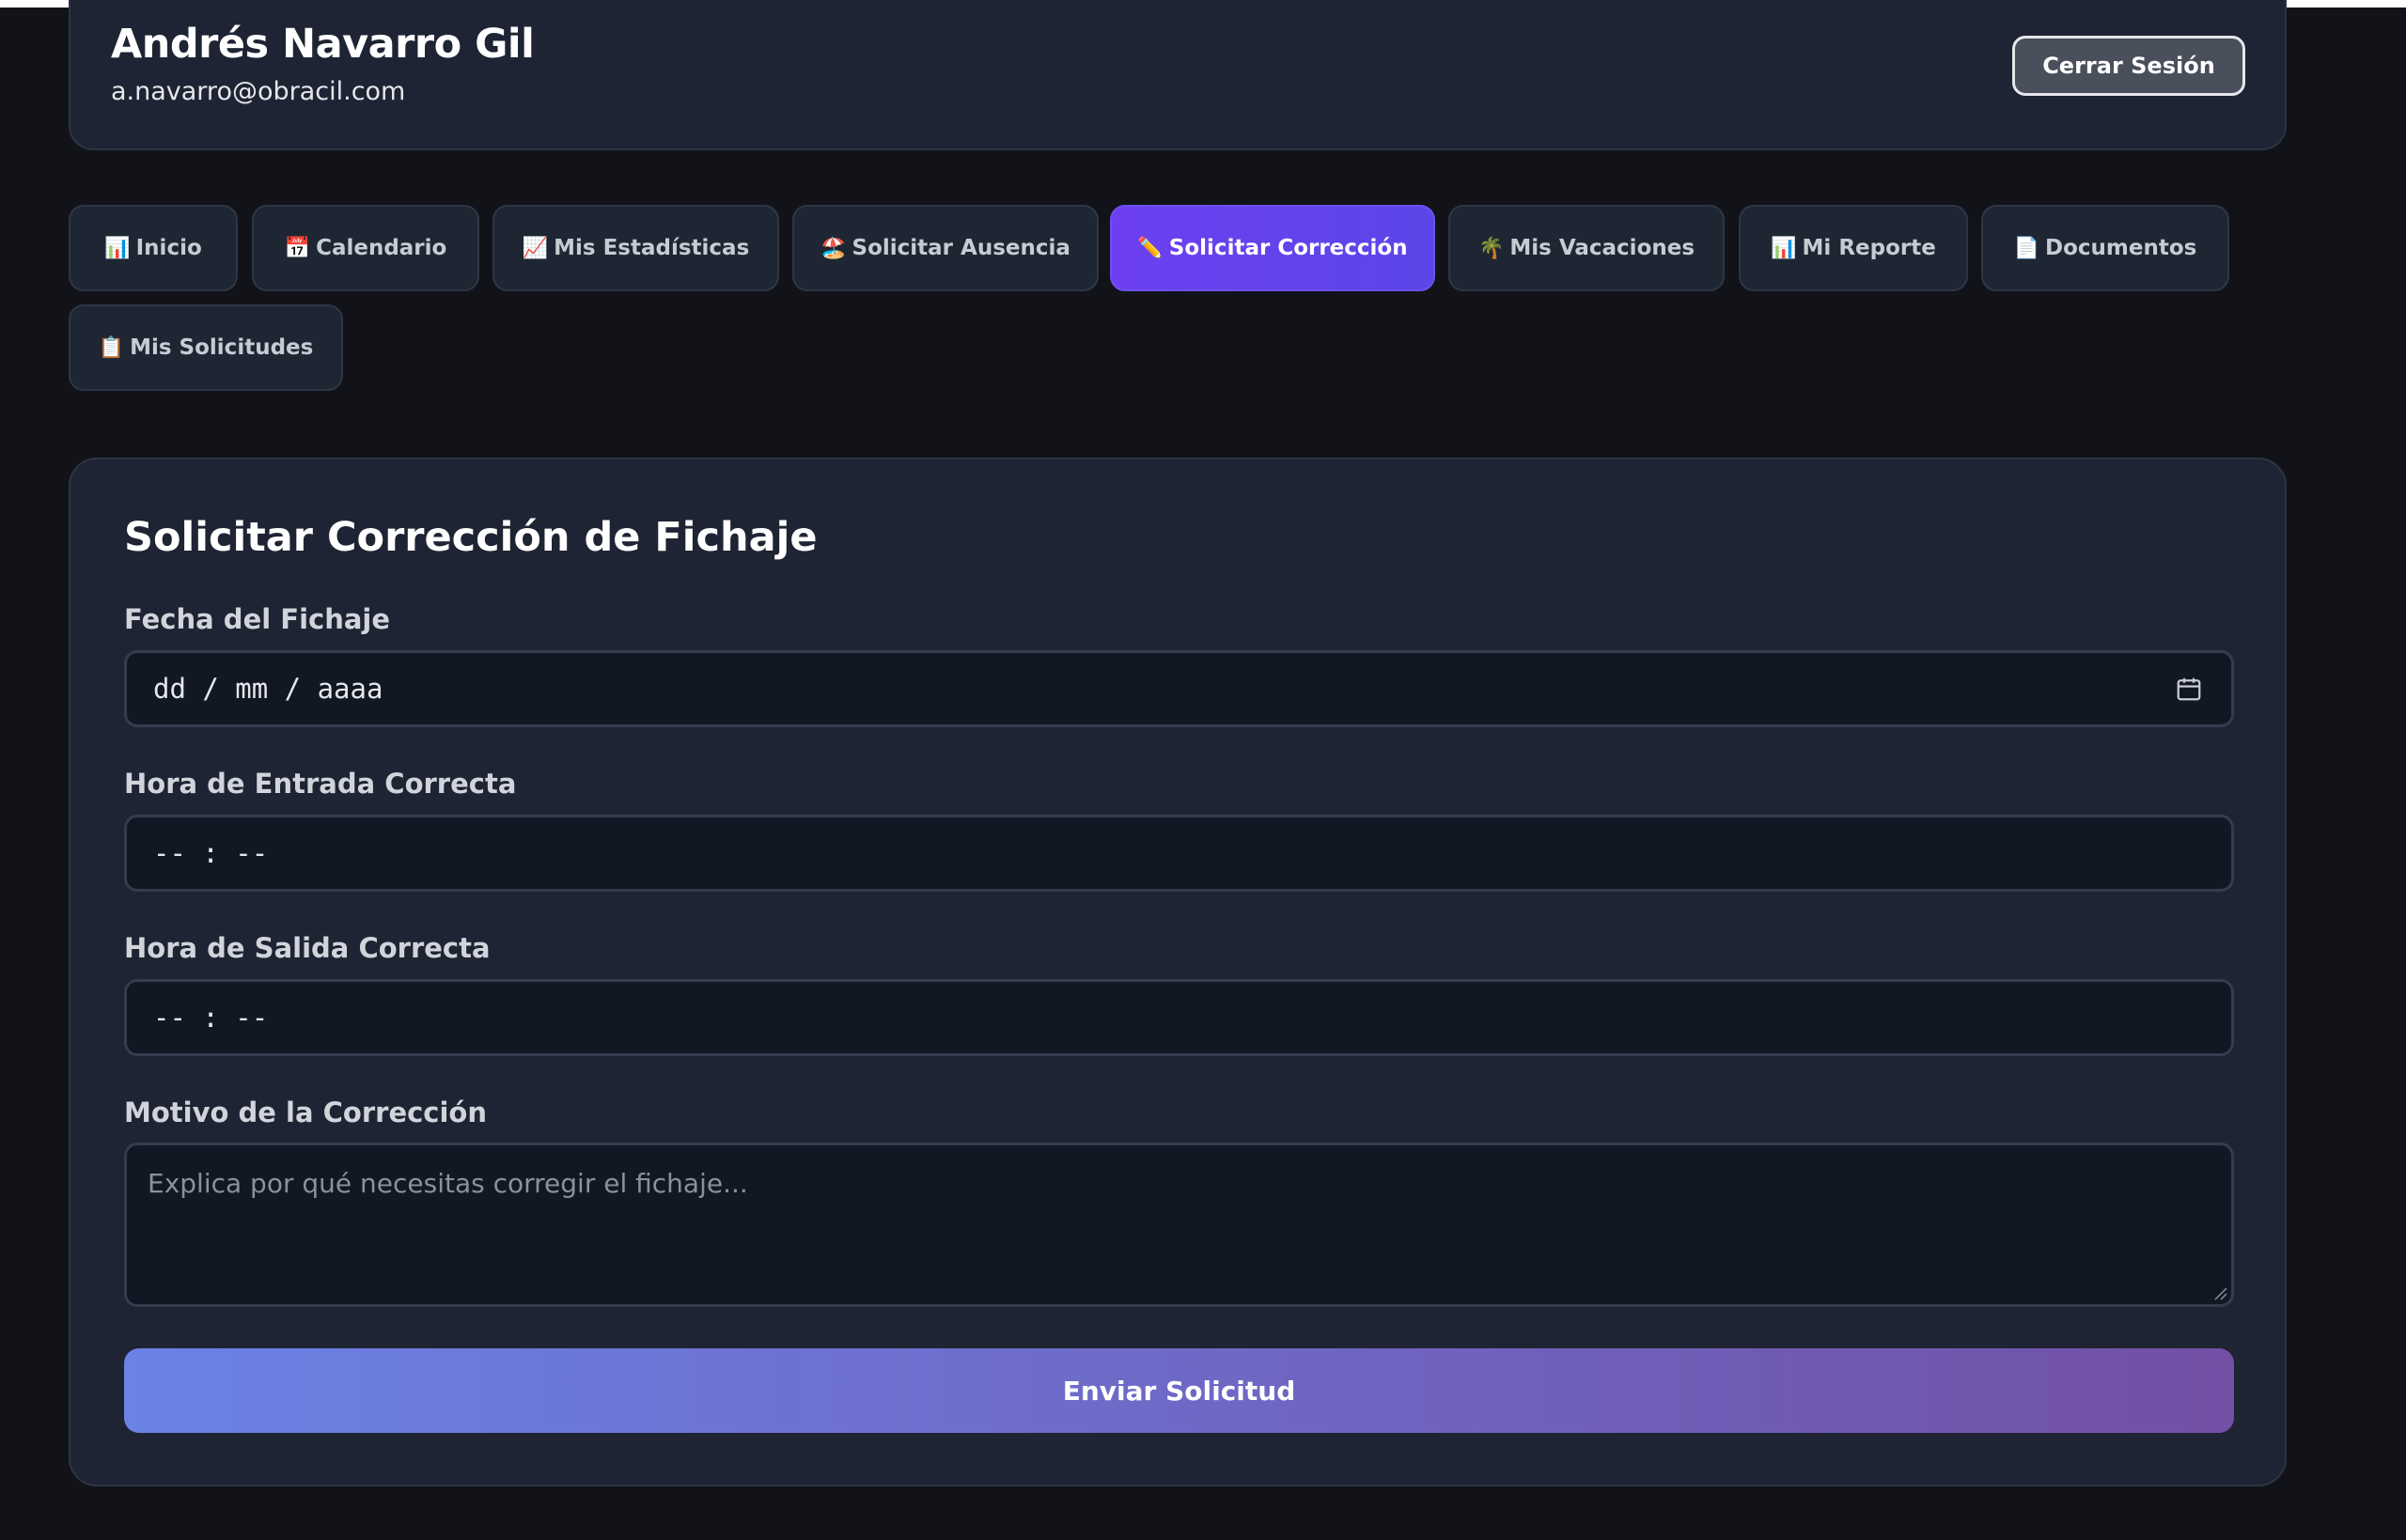 The height and width of the screenshot is (1540, 2406). I want to click on tab-solicitar-correccion: ✏️ Solicitar Corrección, so click(1272, 248).